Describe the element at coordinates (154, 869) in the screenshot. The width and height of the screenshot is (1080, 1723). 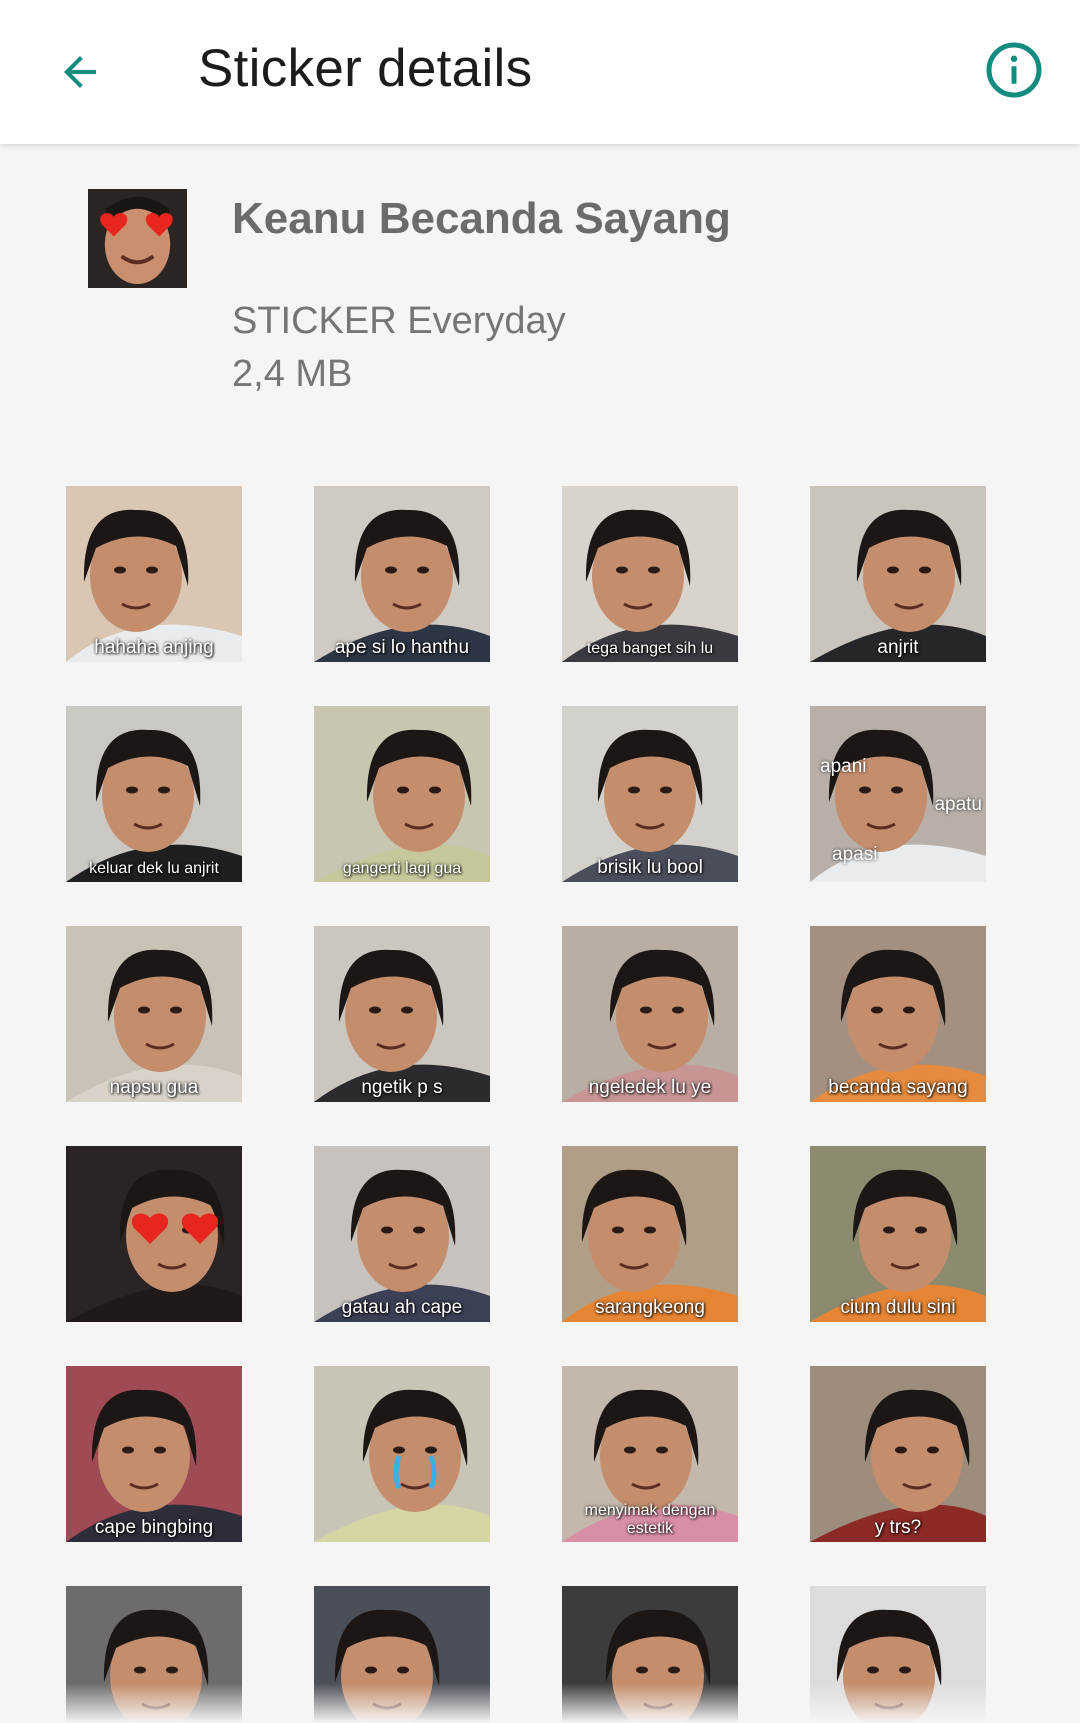
I see `sticker-caption: keluar dek lu anjrit` at that location.